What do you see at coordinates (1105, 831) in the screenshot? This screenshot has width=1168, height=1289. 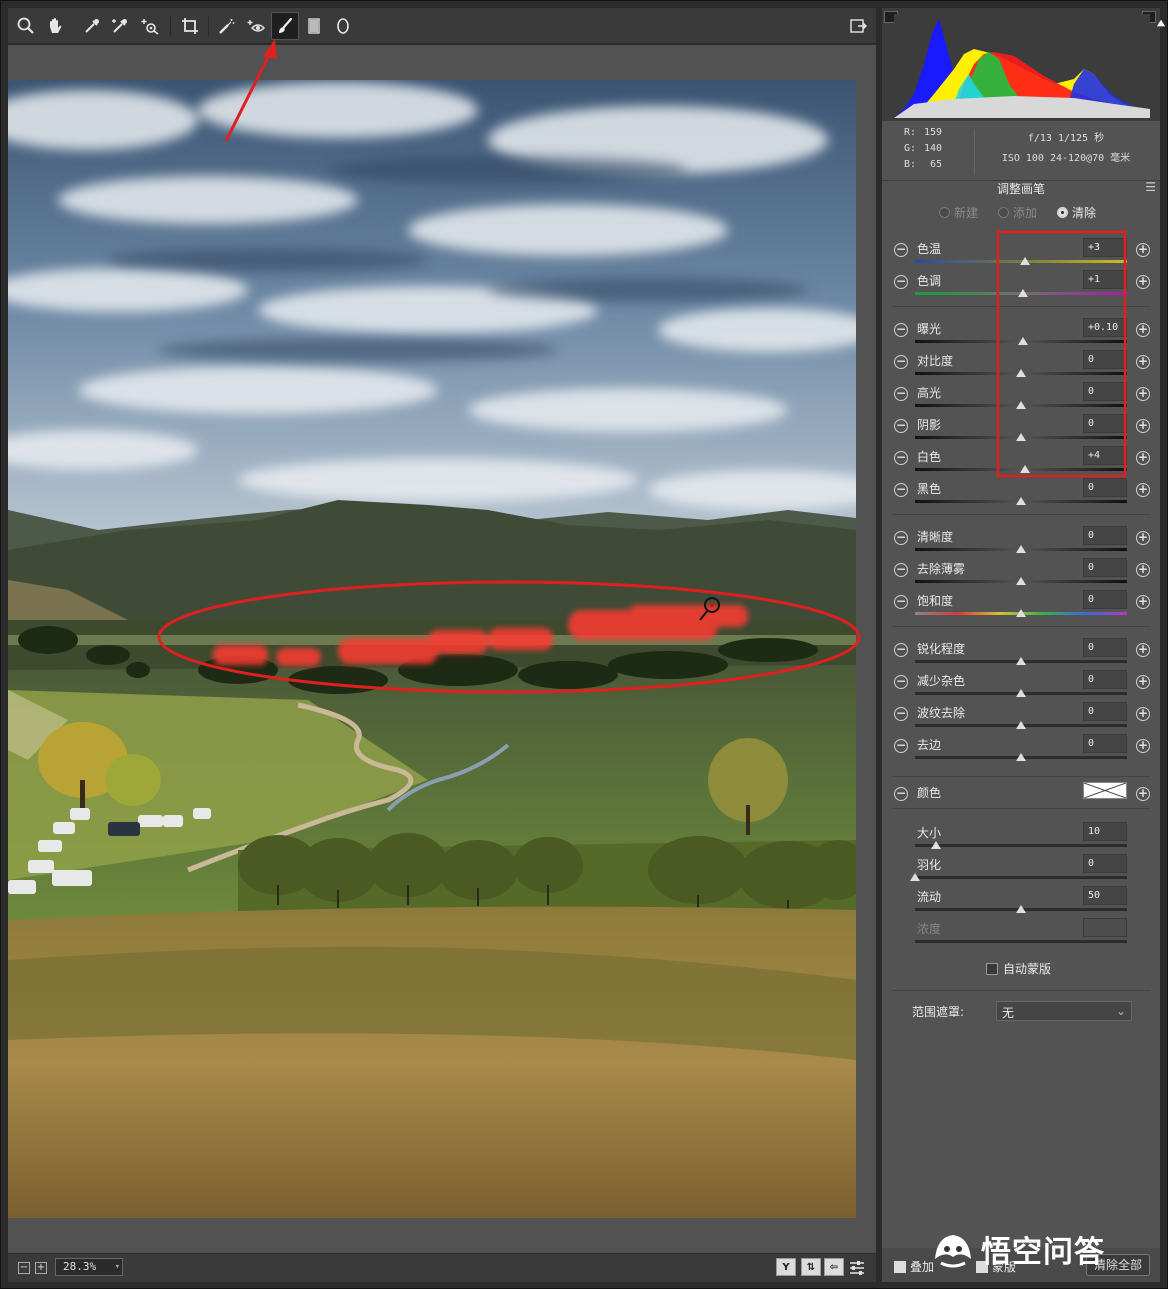 I see `brush-setting-value-input: 10` at bounding box center [1105, 831].